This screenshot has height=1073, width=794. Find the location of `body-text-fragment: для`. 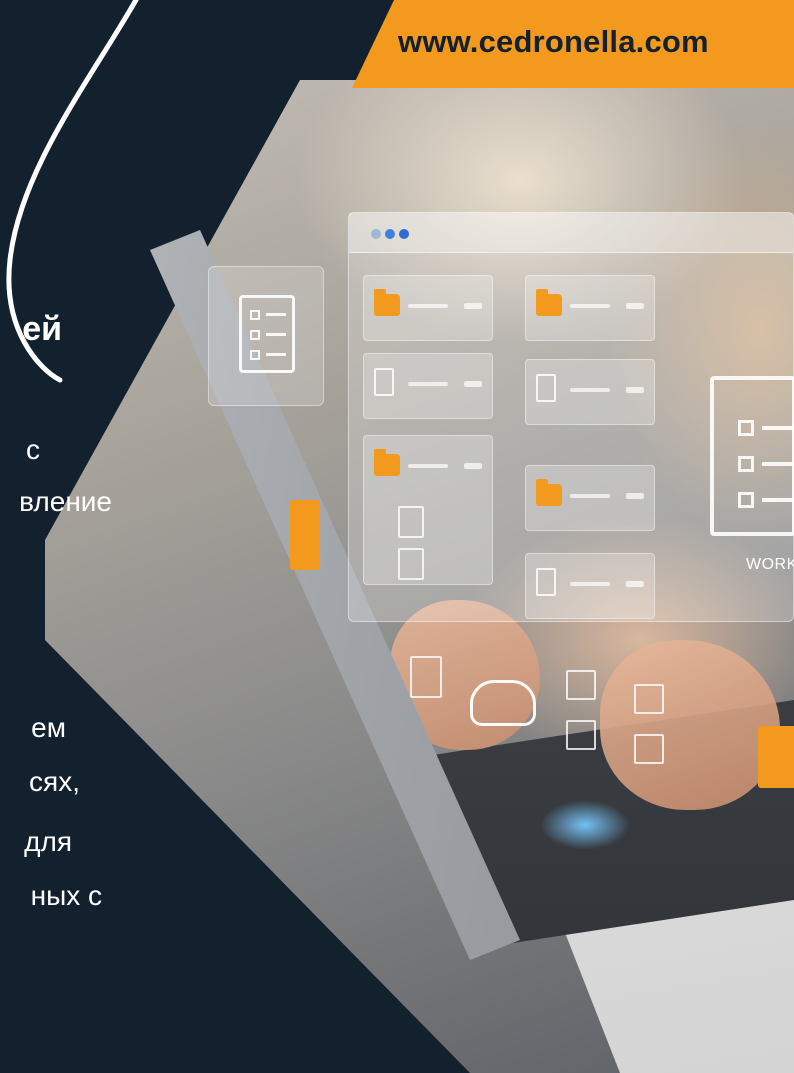

body-text-fragment: для is located at coordinates (48, 841).